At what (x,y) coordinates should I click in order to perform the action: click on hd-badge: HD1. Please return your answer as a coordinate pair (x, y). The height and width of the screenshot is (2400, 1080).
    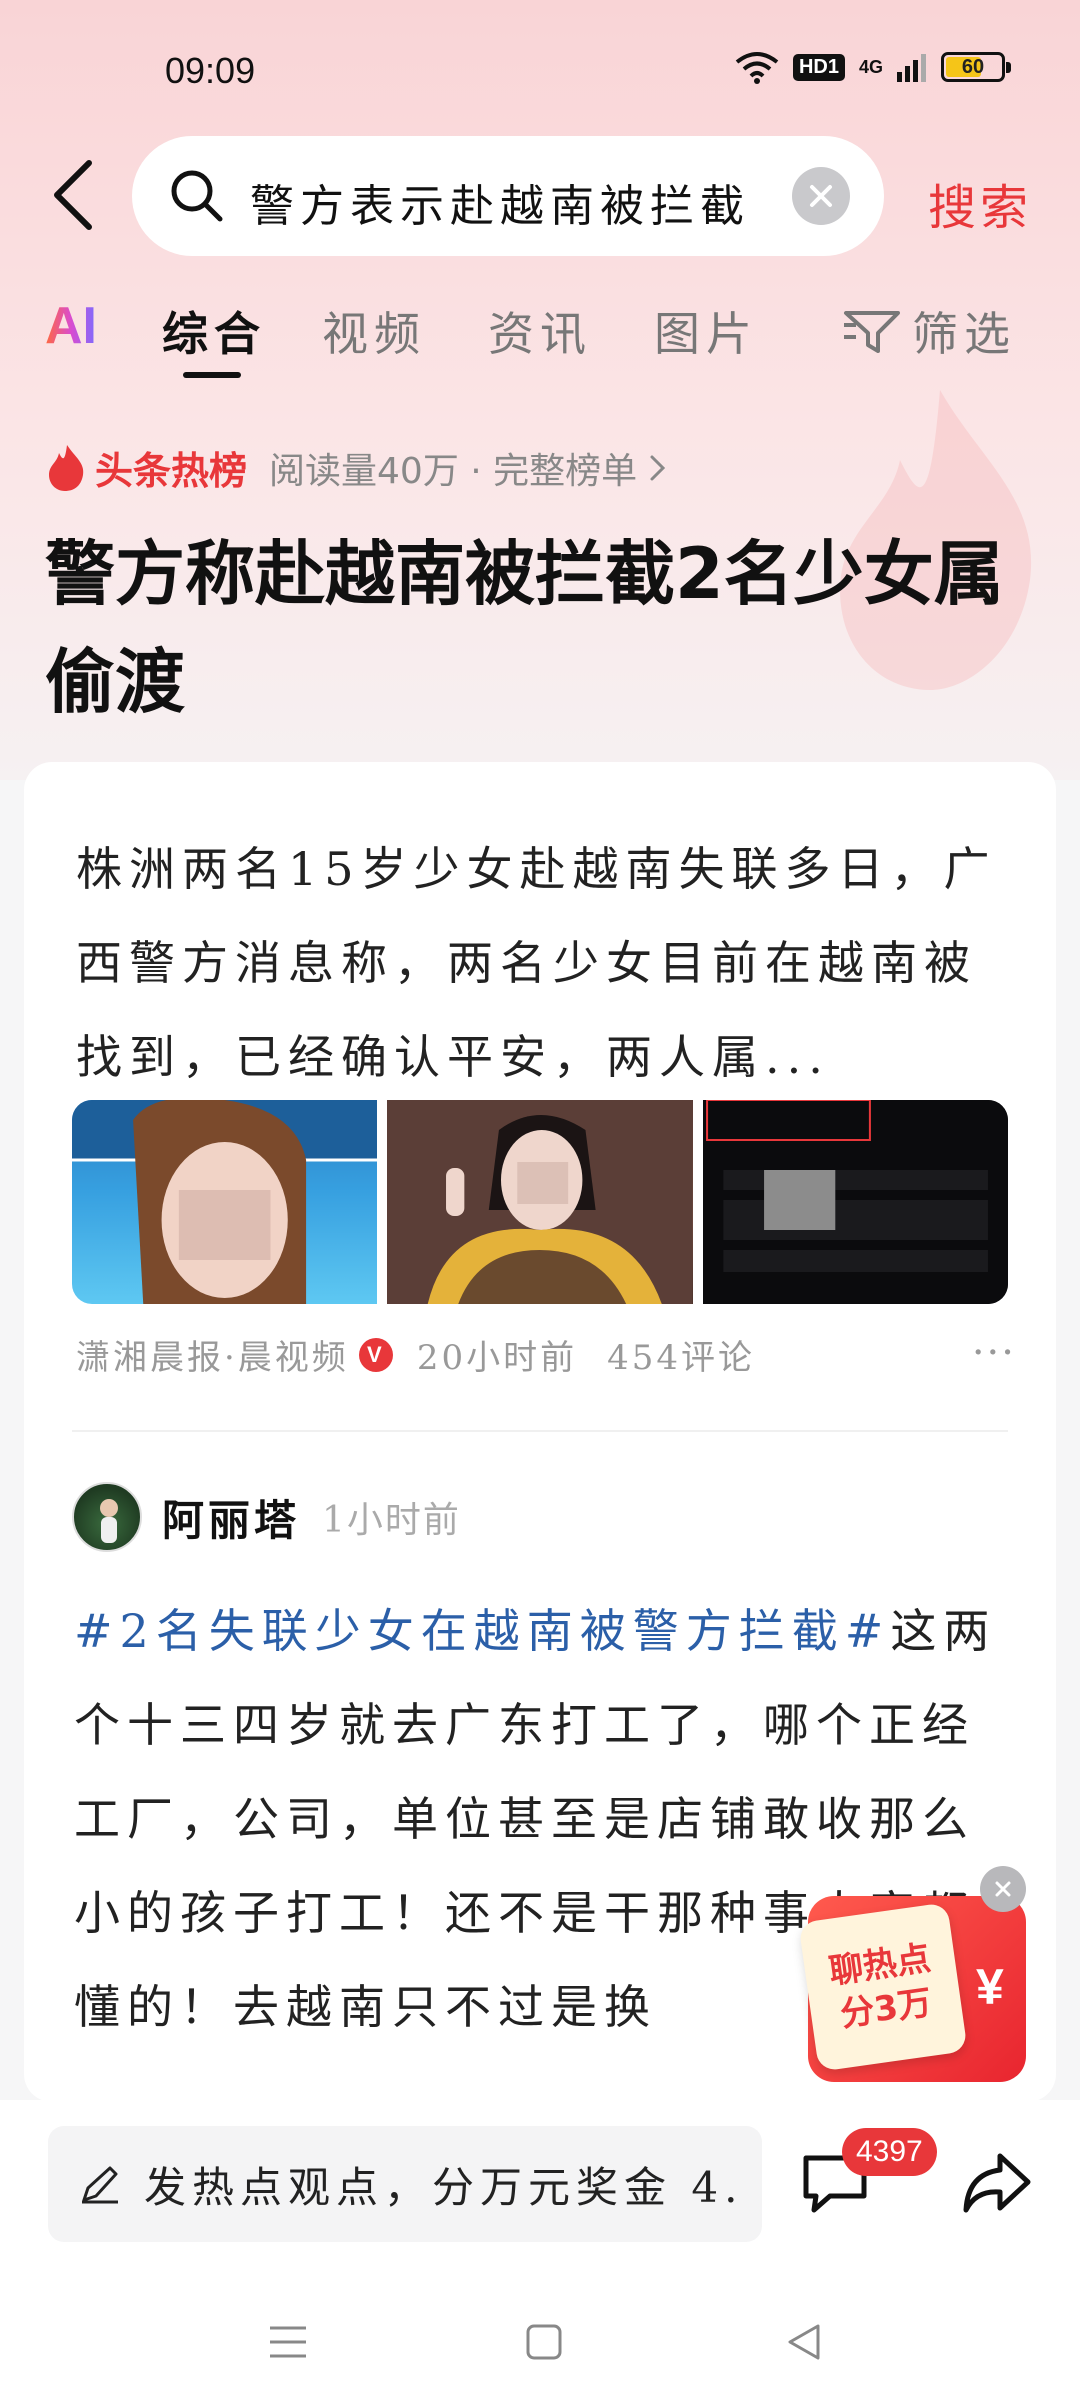
    Looking at the image, I should click on (818, 67).